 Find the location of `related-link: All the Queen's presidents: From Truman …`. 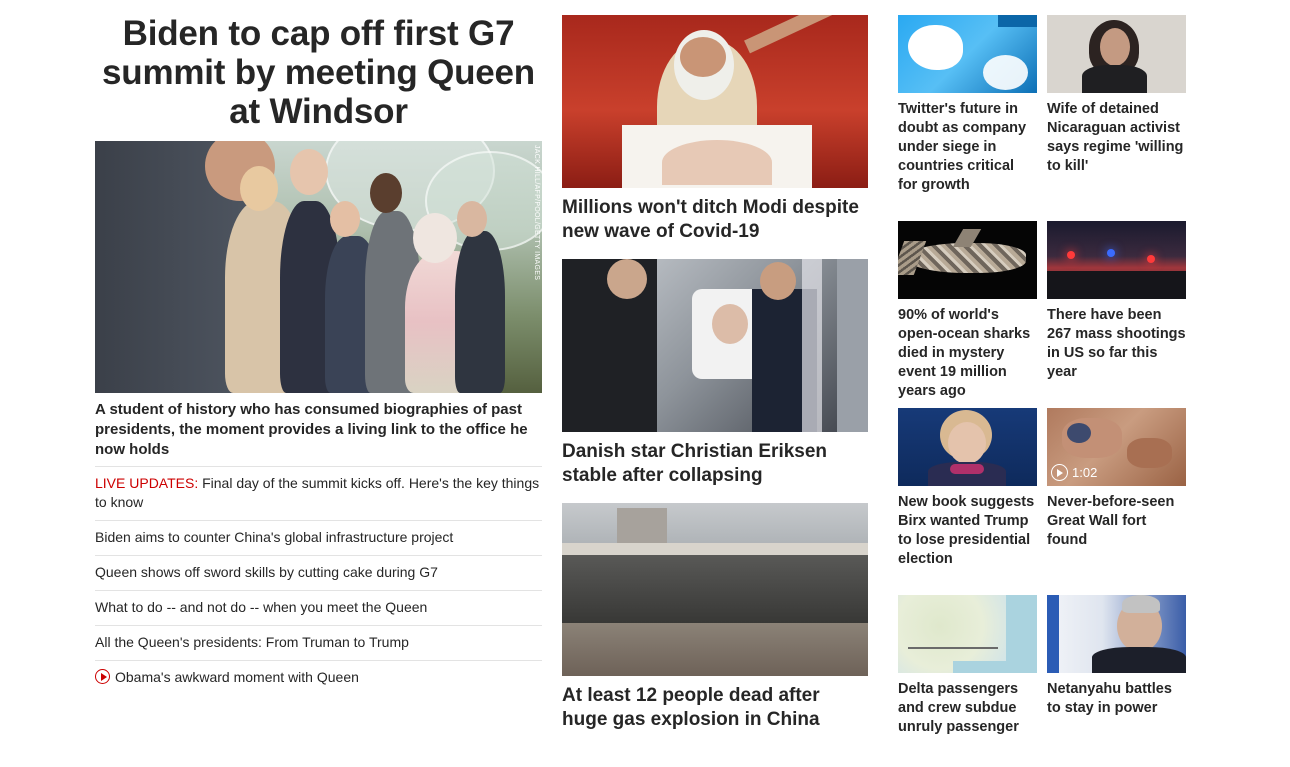

related-link: All the Queen's presidents: From Truman … is located at coordinates (318, 642).